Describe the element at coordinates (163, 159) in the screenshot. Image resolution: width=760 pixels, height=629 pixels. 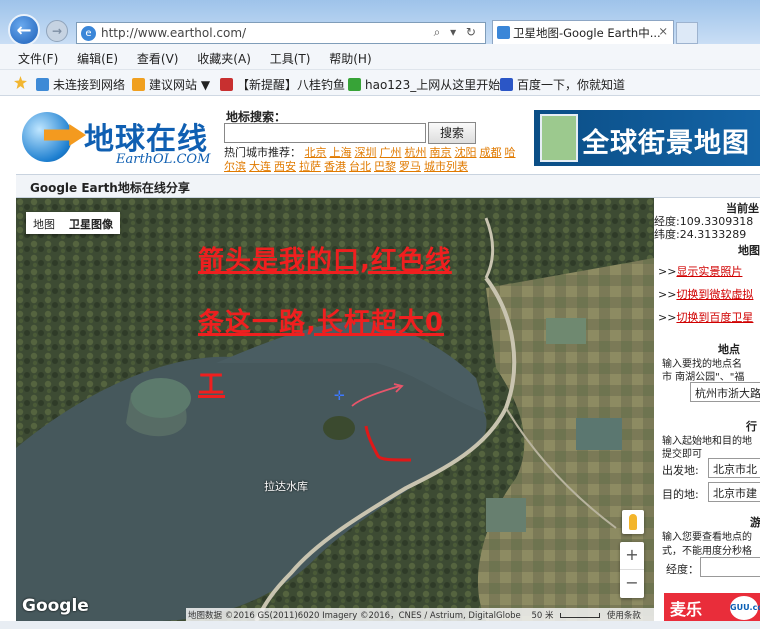
I see `site-logo-domain: EarthOL.COM` at that location.